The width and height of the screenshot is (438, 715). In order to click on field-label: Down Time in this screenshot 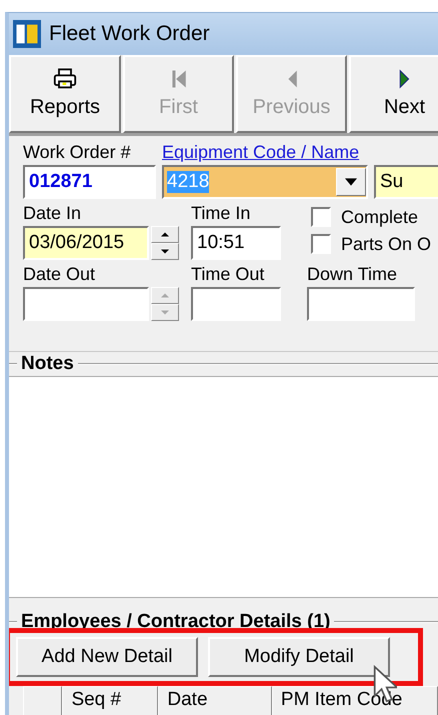, I will do `click(352, 274)`.